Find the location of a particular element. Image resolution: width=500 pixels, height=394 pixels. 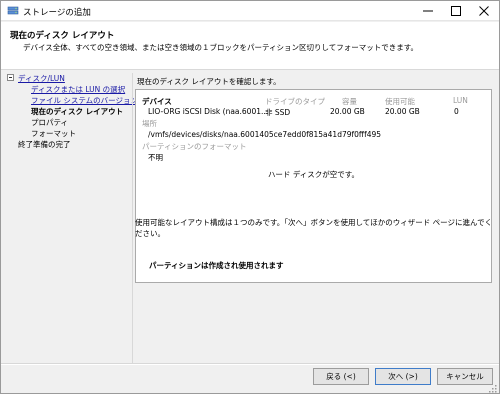

column-header-lun: LUN is located at coordinates (460, 100).